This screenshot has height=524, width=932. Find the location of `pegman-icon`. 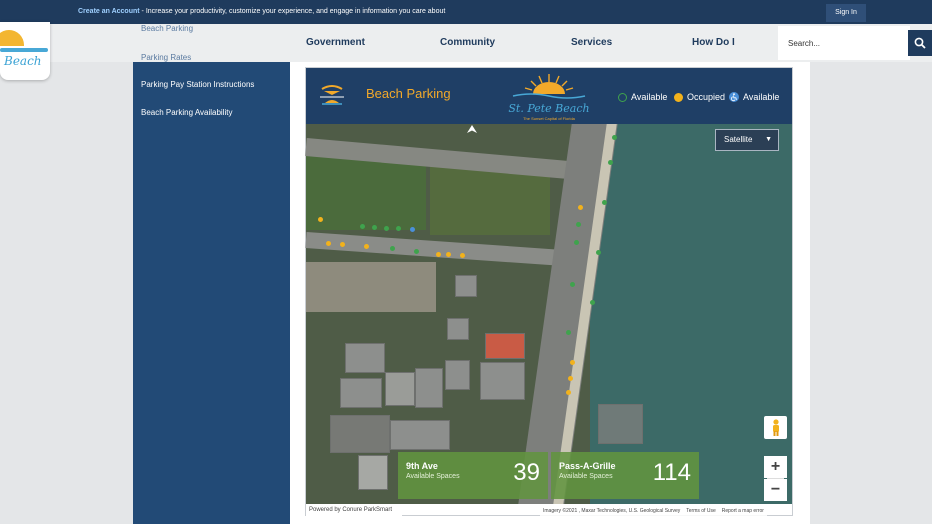

pegman-icon is located at coordinates (775, 427).